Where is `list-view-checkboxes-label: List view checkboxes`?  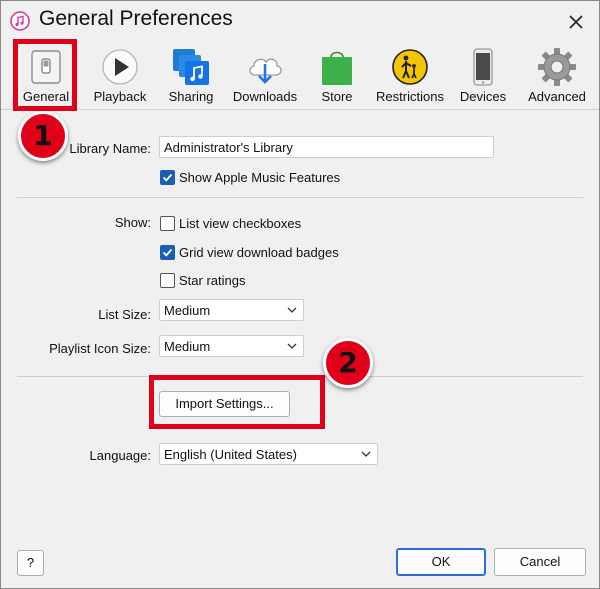 list-view-checkboxes-label: List view checkboxes is located at coordinates (240, 223).